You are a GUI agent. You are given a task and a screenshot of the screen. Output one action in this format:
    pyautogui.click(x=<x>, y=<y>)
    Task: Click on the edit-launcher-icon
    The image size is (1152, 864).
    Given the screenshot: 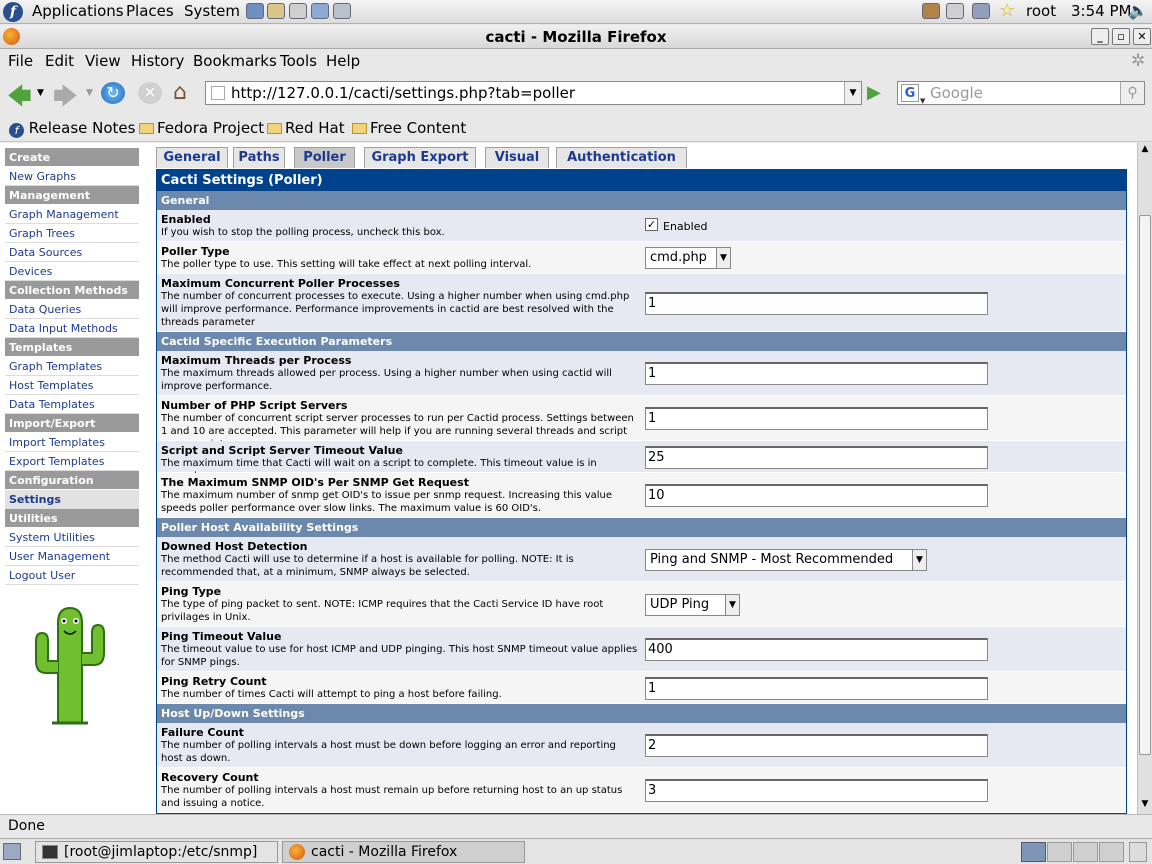 What is the action you would take?
    pyautogui.click(x=298, y=11)
    